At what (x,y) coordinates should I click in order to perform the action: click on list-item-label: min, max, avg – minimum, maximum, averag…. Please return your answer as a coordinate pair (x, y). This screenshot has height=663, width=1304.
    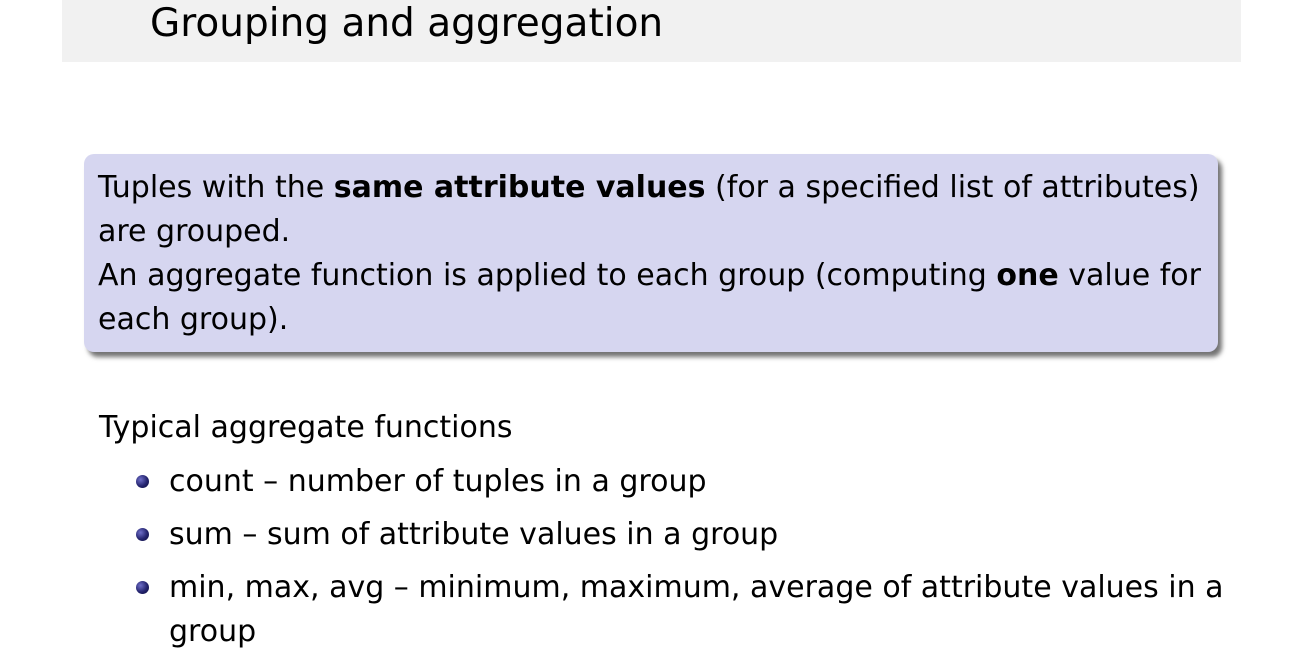
    Looking at the image, I should click on (696, 609).